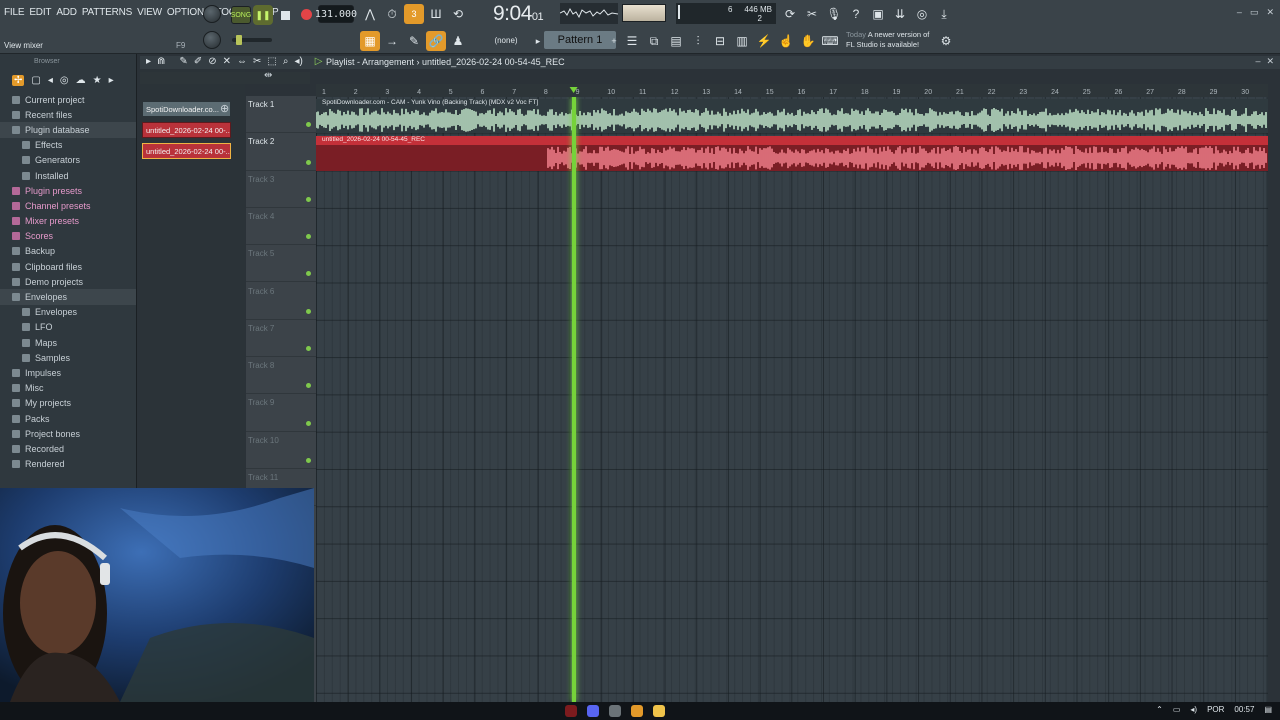 This screenshot has width=1280, height=720. Describe the element at coordinates (922, 14) in the screenshot. I see `chat-icon: ◎` at that location.